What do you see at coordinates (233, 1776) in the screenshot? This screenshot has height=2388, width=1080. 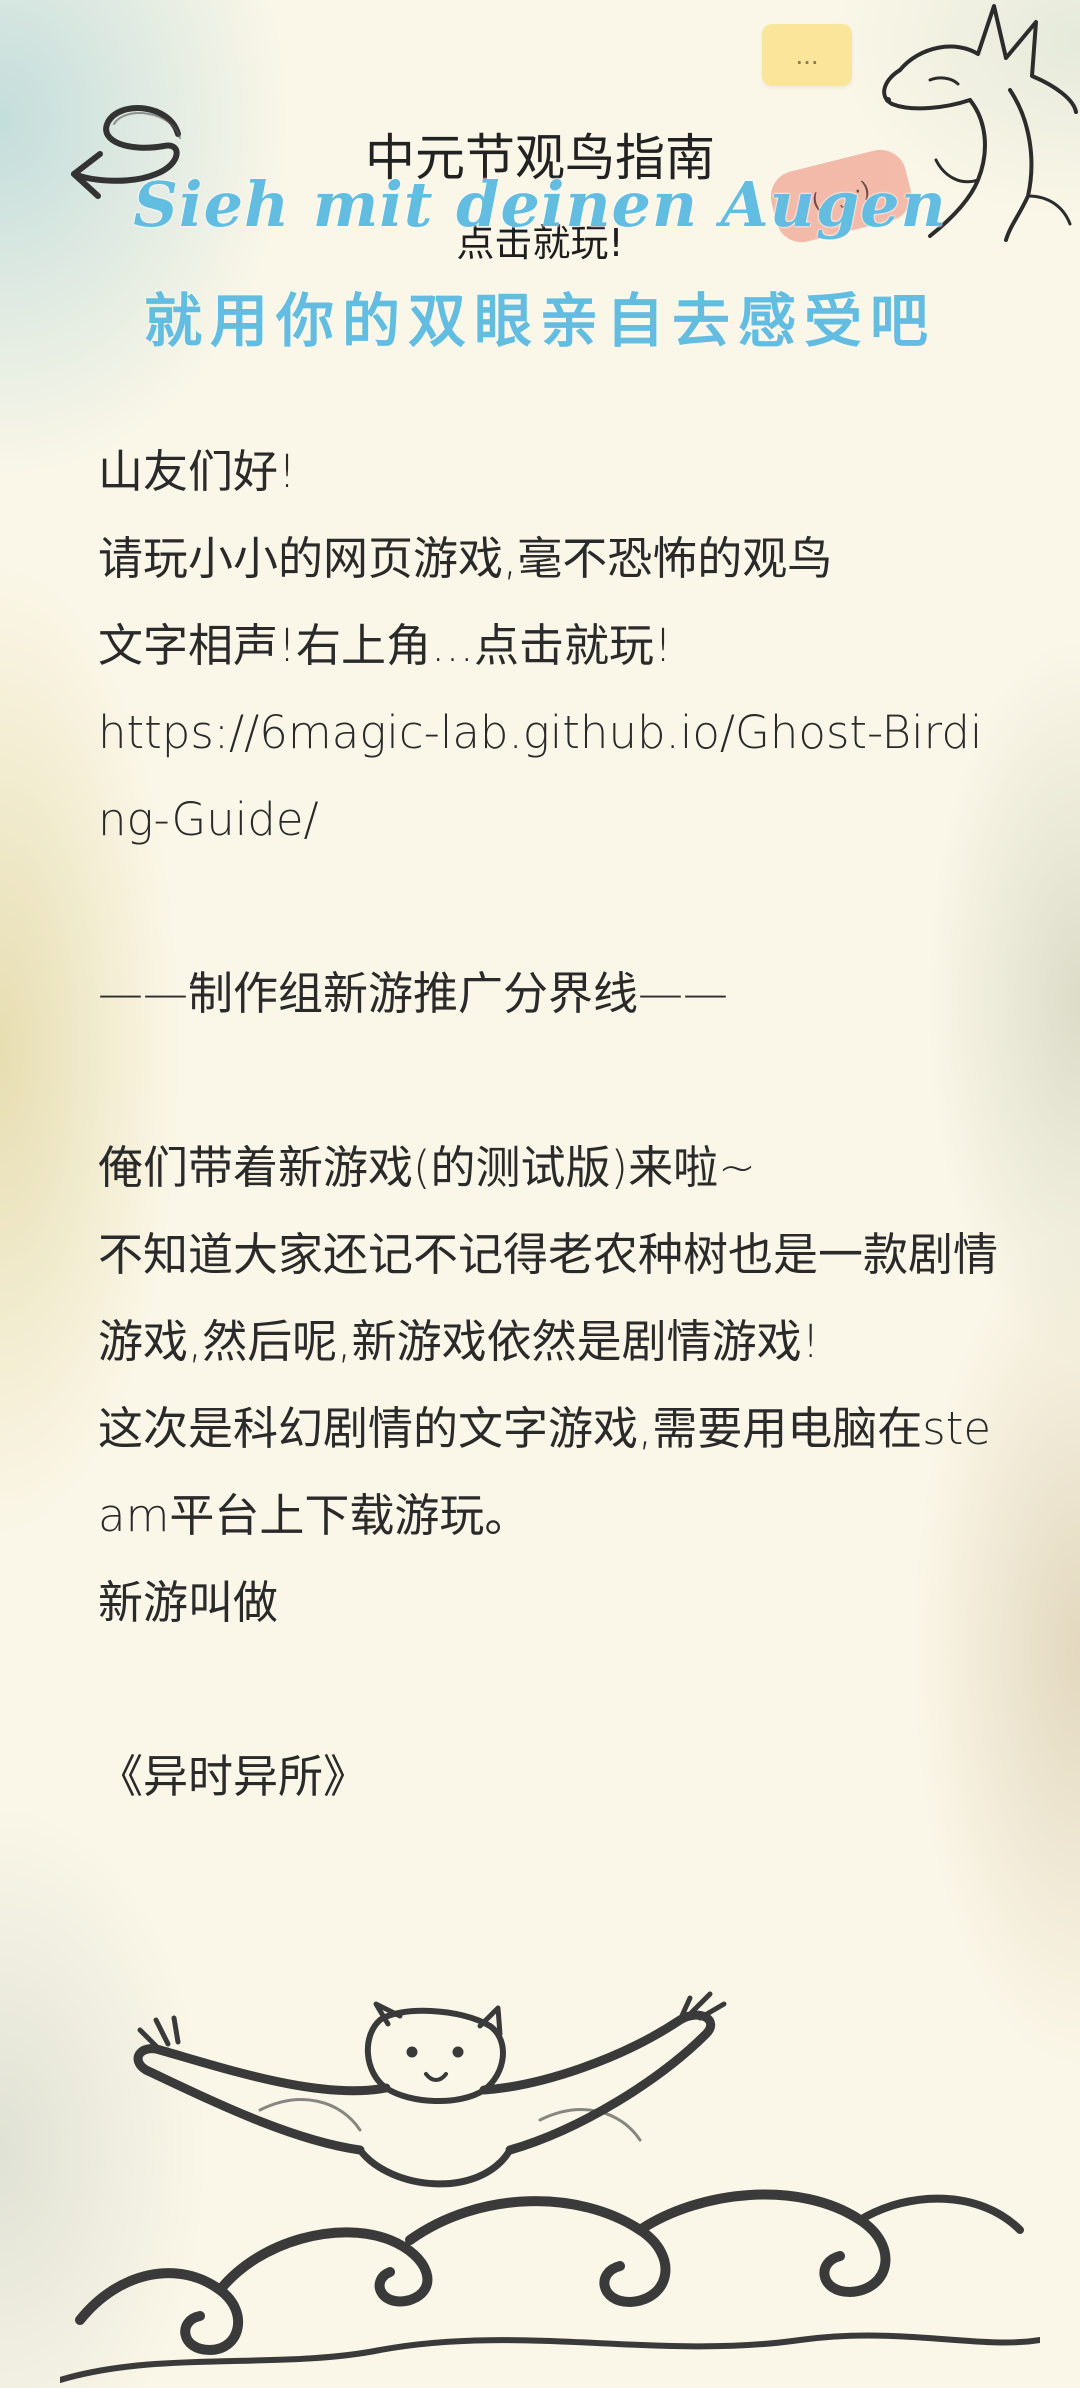 I see `game-name: 《异时异所》` at bounding box center [233, 1776].